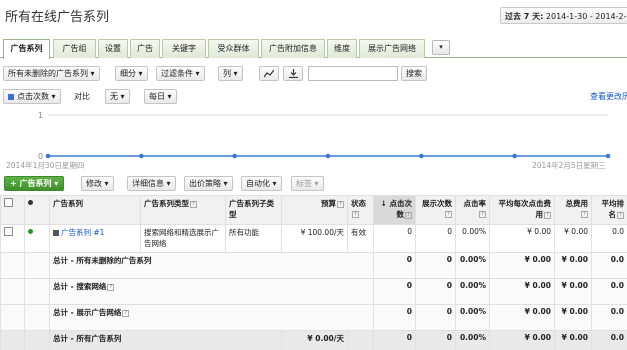 The width and height of the screenshot is (627, 350). I want to click on download-button, so click(293, 73).